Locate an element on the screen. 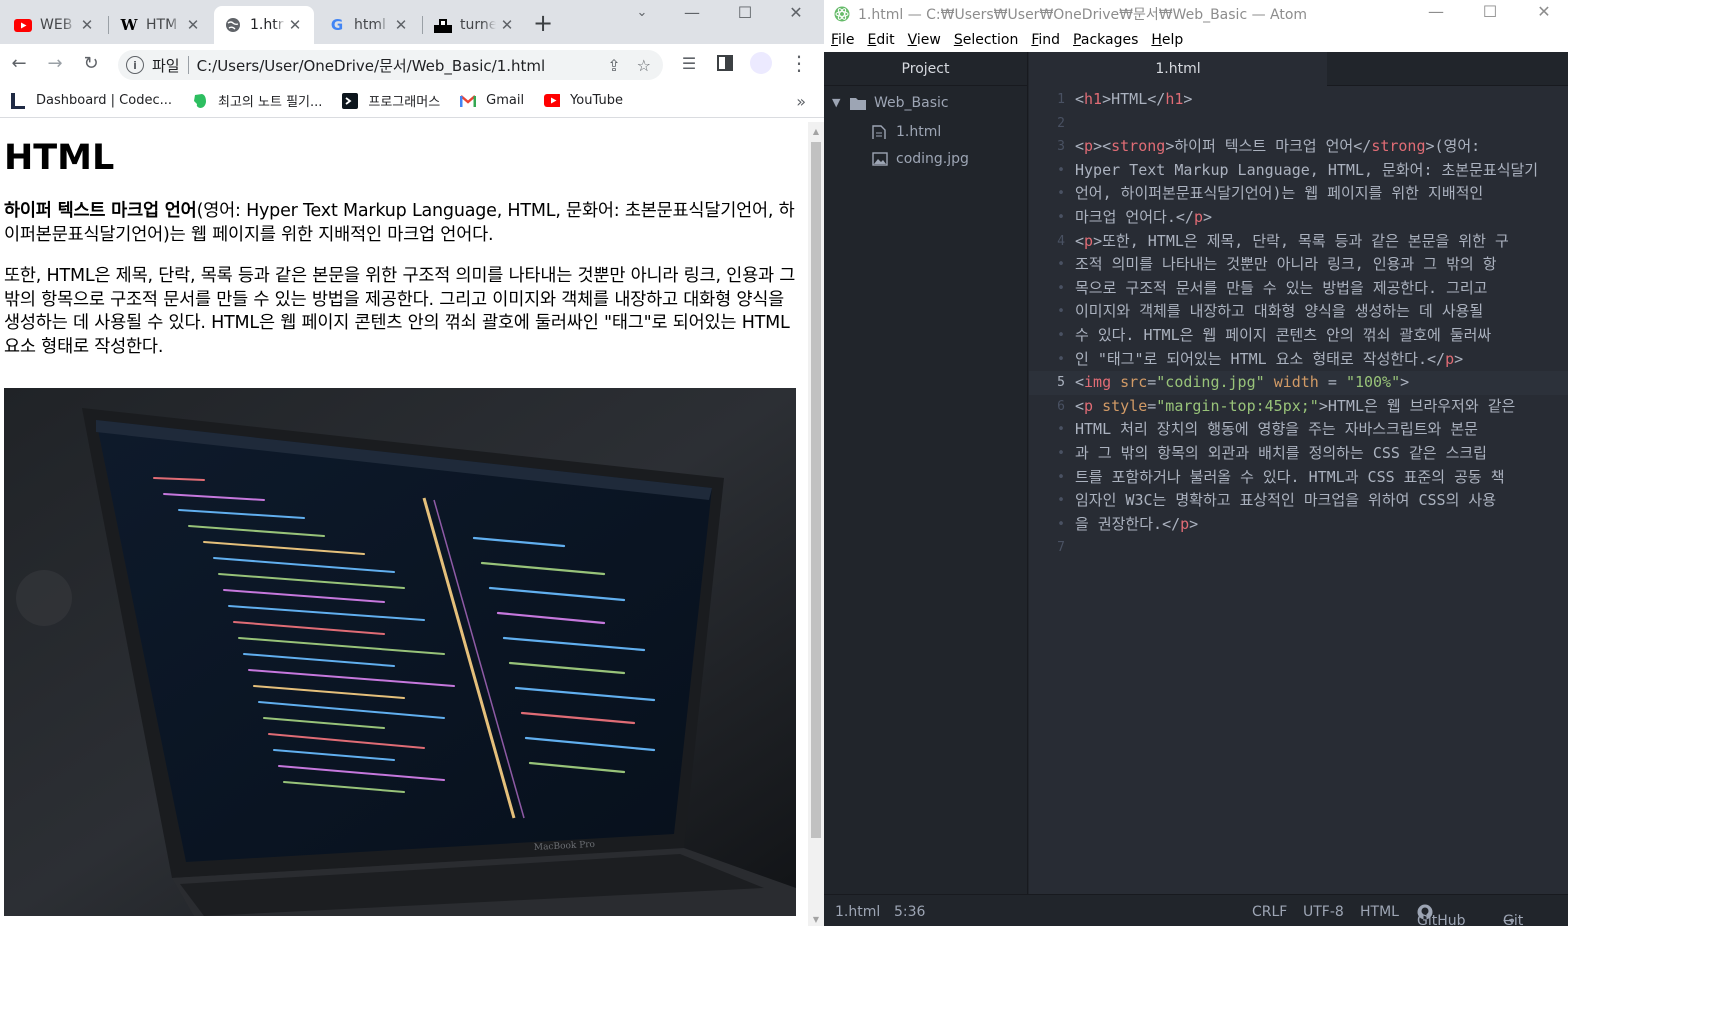 Image resolution: width=1725 pixels, height=1019 pixels. menu-file: File is located at coordinates (842, 40).